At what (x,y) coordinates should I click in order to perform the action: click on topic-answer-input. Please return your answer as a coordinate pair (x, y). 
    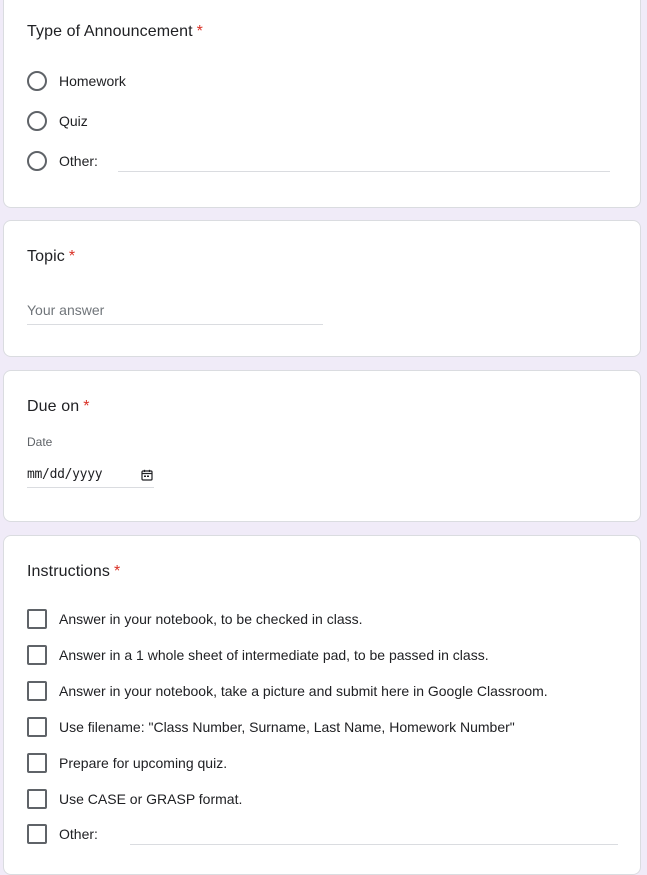
    Looking at the image, I should click on (175, 310).